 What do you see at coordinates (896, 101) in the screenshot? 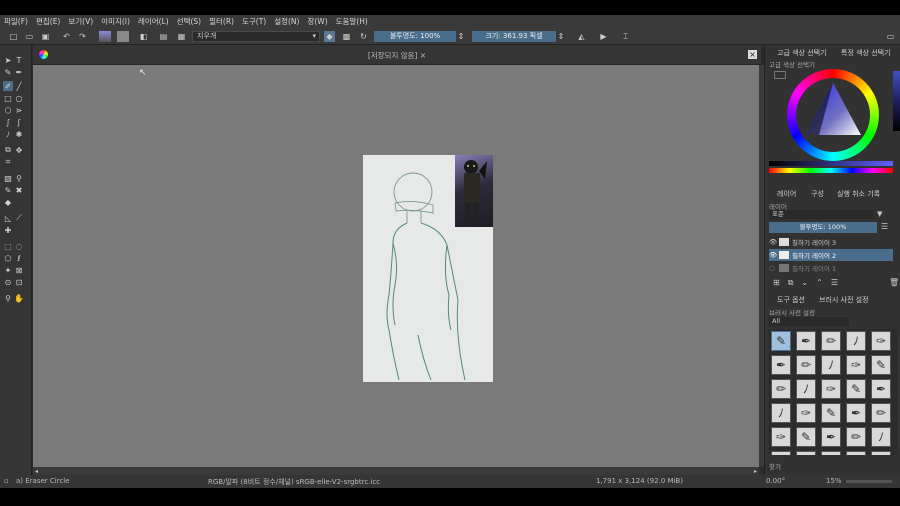
I see `recent-colors-strip` at bounding box center [896, 101].